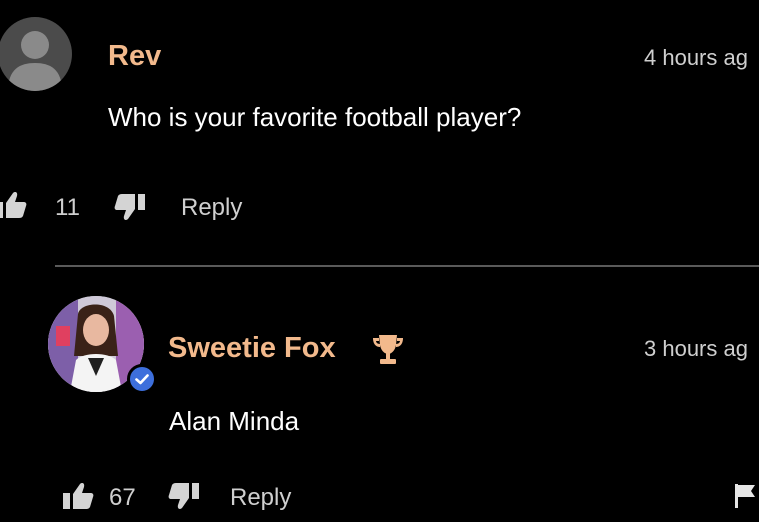  What do you see at coordinates (260, 498) in the screenshot?
I see `reply-reply-button: Reply` at bounding box center [260, 498].